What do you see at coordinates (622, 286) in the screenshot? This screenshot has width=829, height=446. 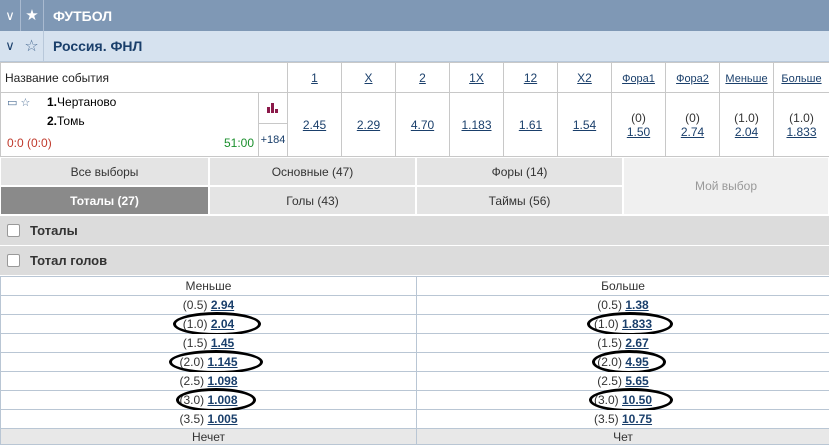 I see `over-column-header: Больше` at bounding box center [622, 286].